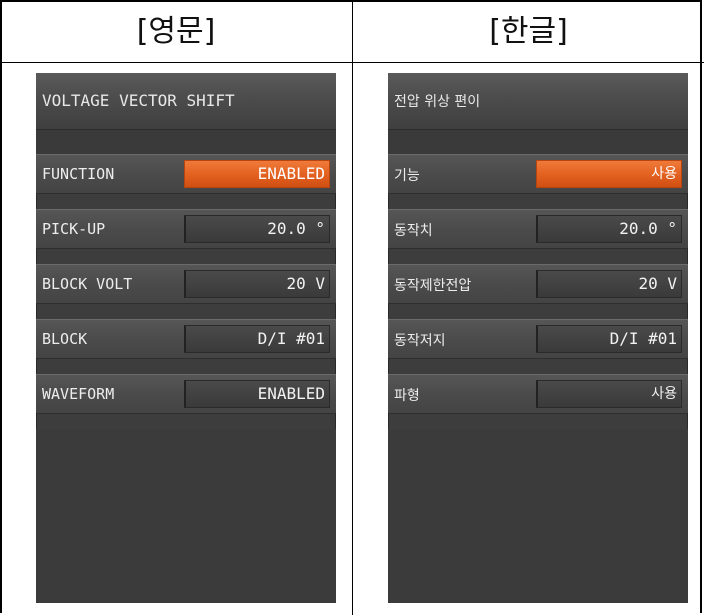  I want to click on setting-label: 기능, so click(407, 176).